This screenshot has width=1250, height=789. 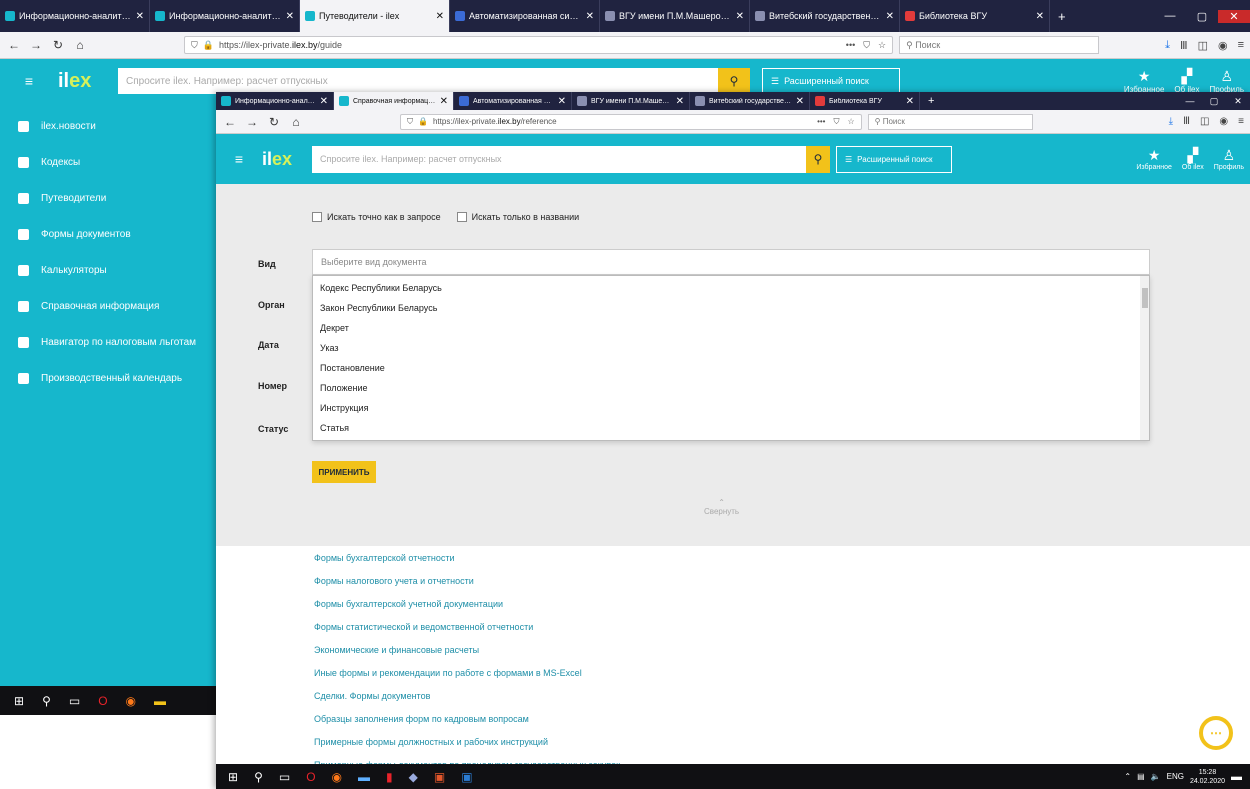 What do you see at coordinates (1216, 733) in the screenshot?
I see `chat-bubble-icon: ⋯` at bounding box center [1216, 733].